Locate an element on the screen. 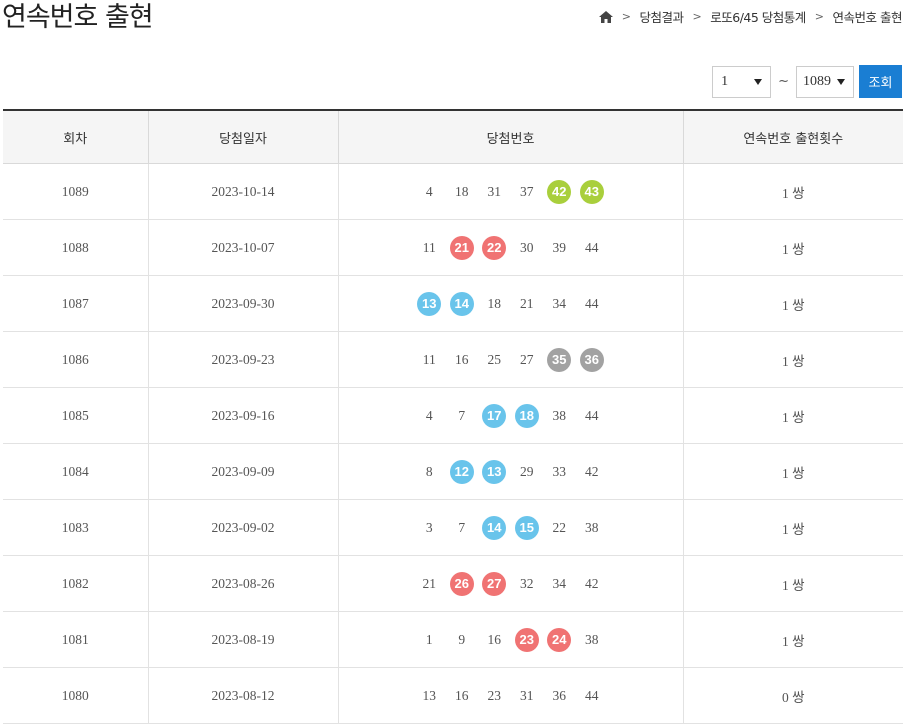 The image size is (906, 724). number-ball: 21 is located at coordinates (461, 247).